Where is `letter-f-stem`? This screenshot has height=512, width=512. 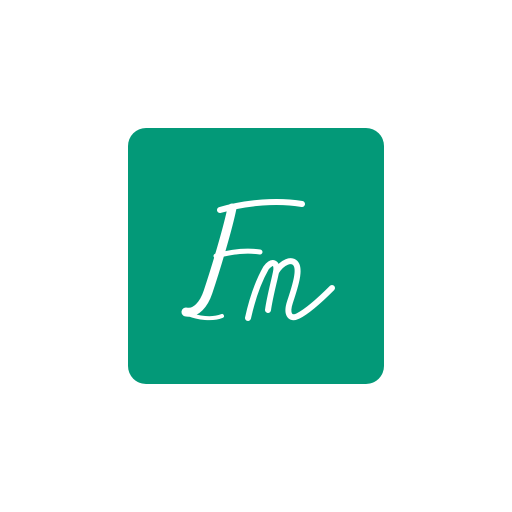 letter-f-stem is located at coordinates (209, 260).